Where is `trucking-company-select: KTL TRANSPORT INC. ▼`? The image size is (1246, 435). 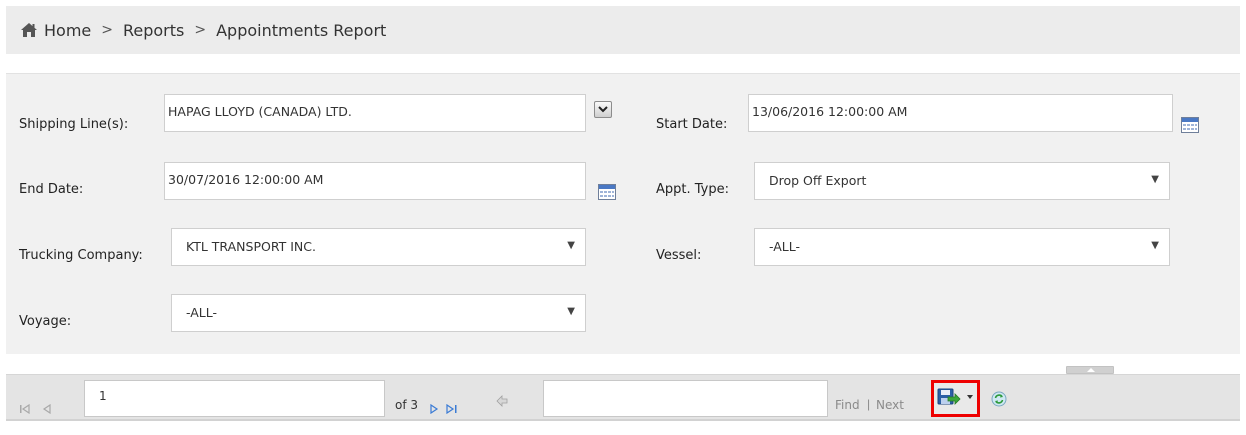 trucking-company-select: KTL TRANSPORT INC. ▼ is located at coordinates (378, 247).